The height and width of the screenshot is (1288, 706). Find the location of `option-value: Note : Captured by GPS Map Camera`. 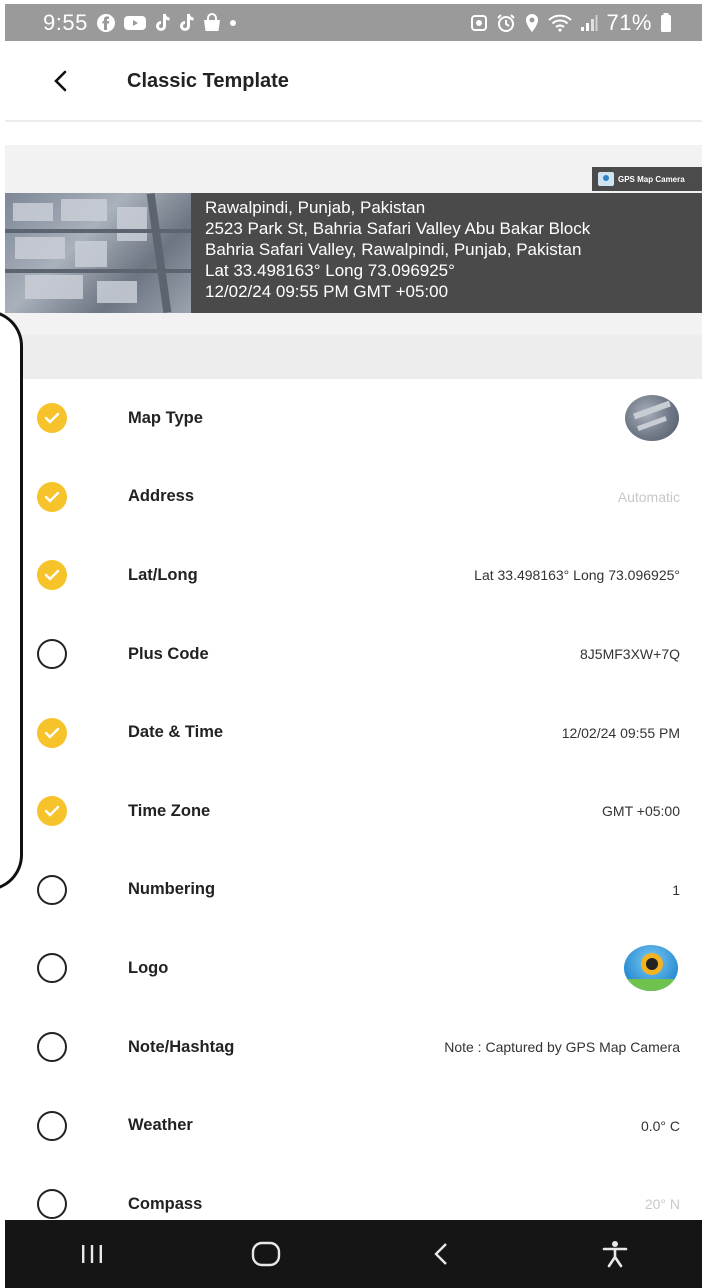

option-value: Note : Captured by GPS Map Camera is located at coordinates (562, 1047).